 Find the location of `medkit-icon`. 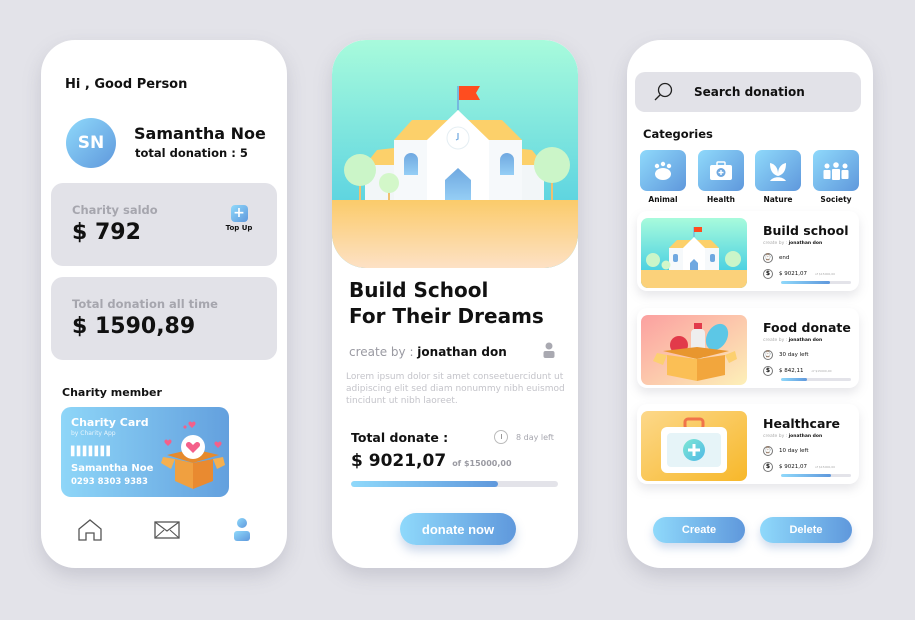

medkit-icon is located at coordinates (721, 170).